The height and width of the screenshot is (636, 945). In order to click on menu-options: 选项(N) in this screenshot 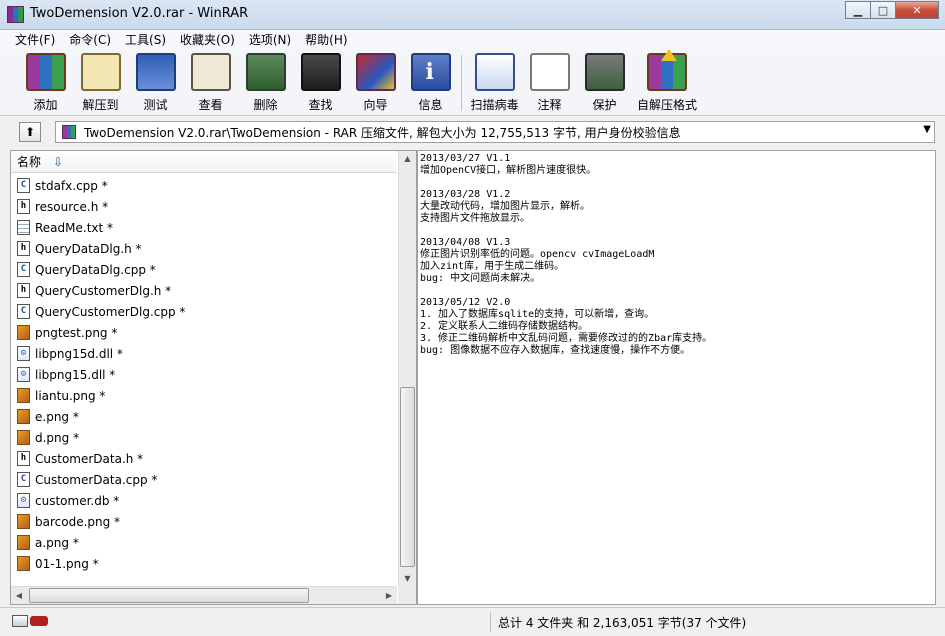, I will do `click(270, 40)`.